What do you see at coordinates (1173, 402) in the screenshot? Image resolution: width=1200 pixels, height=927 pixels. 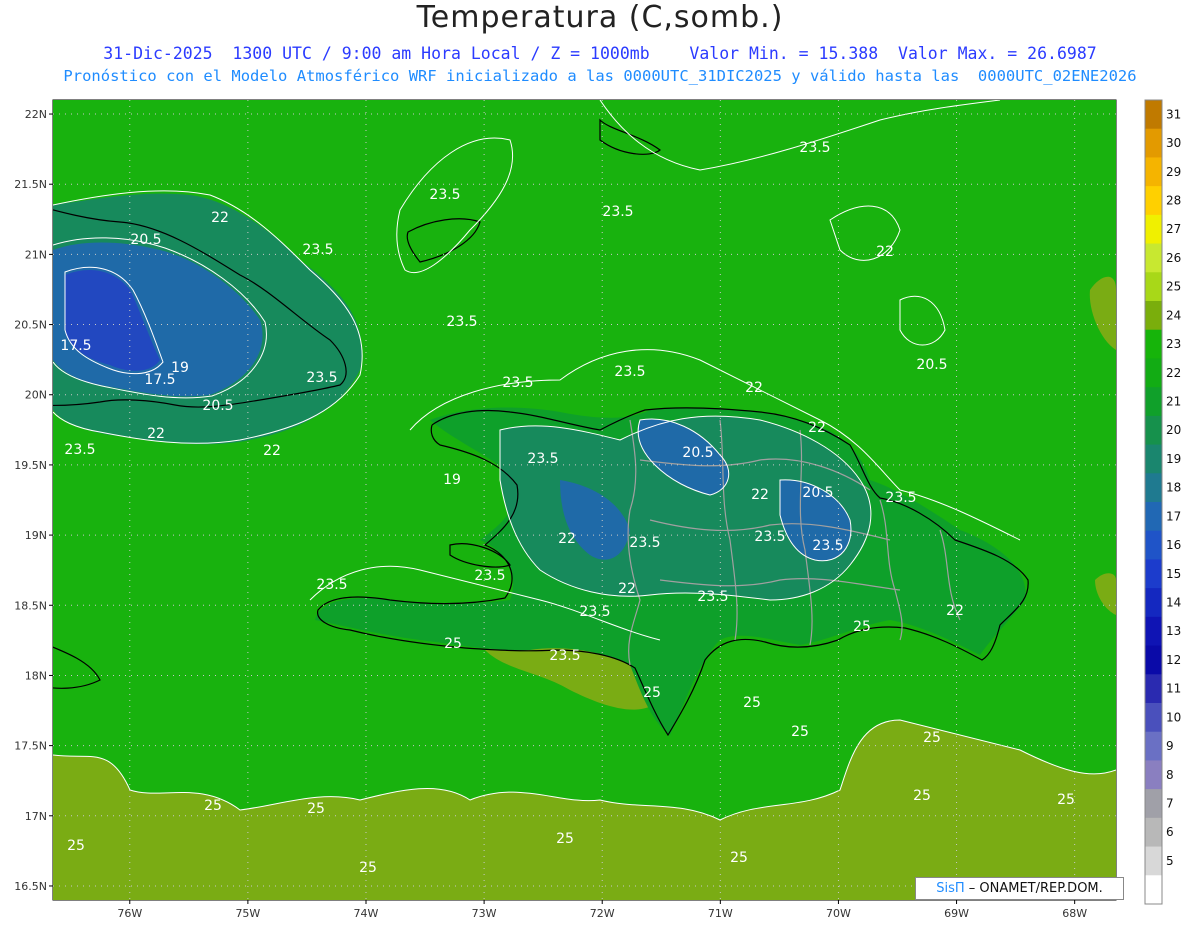 I see `colorbar-level-label: 21` at bounding box center [1173, 402].